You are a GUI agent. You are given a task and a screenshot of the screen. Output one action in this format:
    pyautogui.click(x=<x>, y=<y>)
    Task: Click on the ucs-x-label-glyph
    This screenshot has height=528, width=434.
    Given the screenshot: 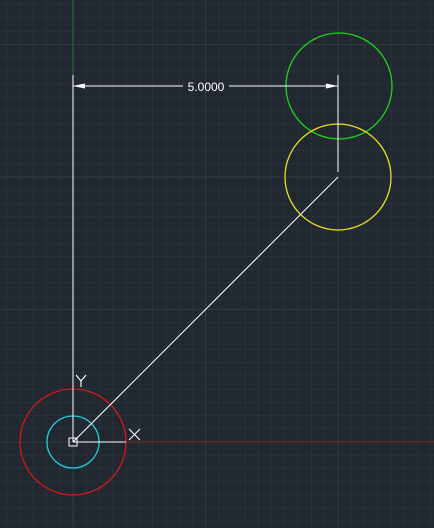 What is the action you would take?
    pyautogui.click(x=134, y=434)
    